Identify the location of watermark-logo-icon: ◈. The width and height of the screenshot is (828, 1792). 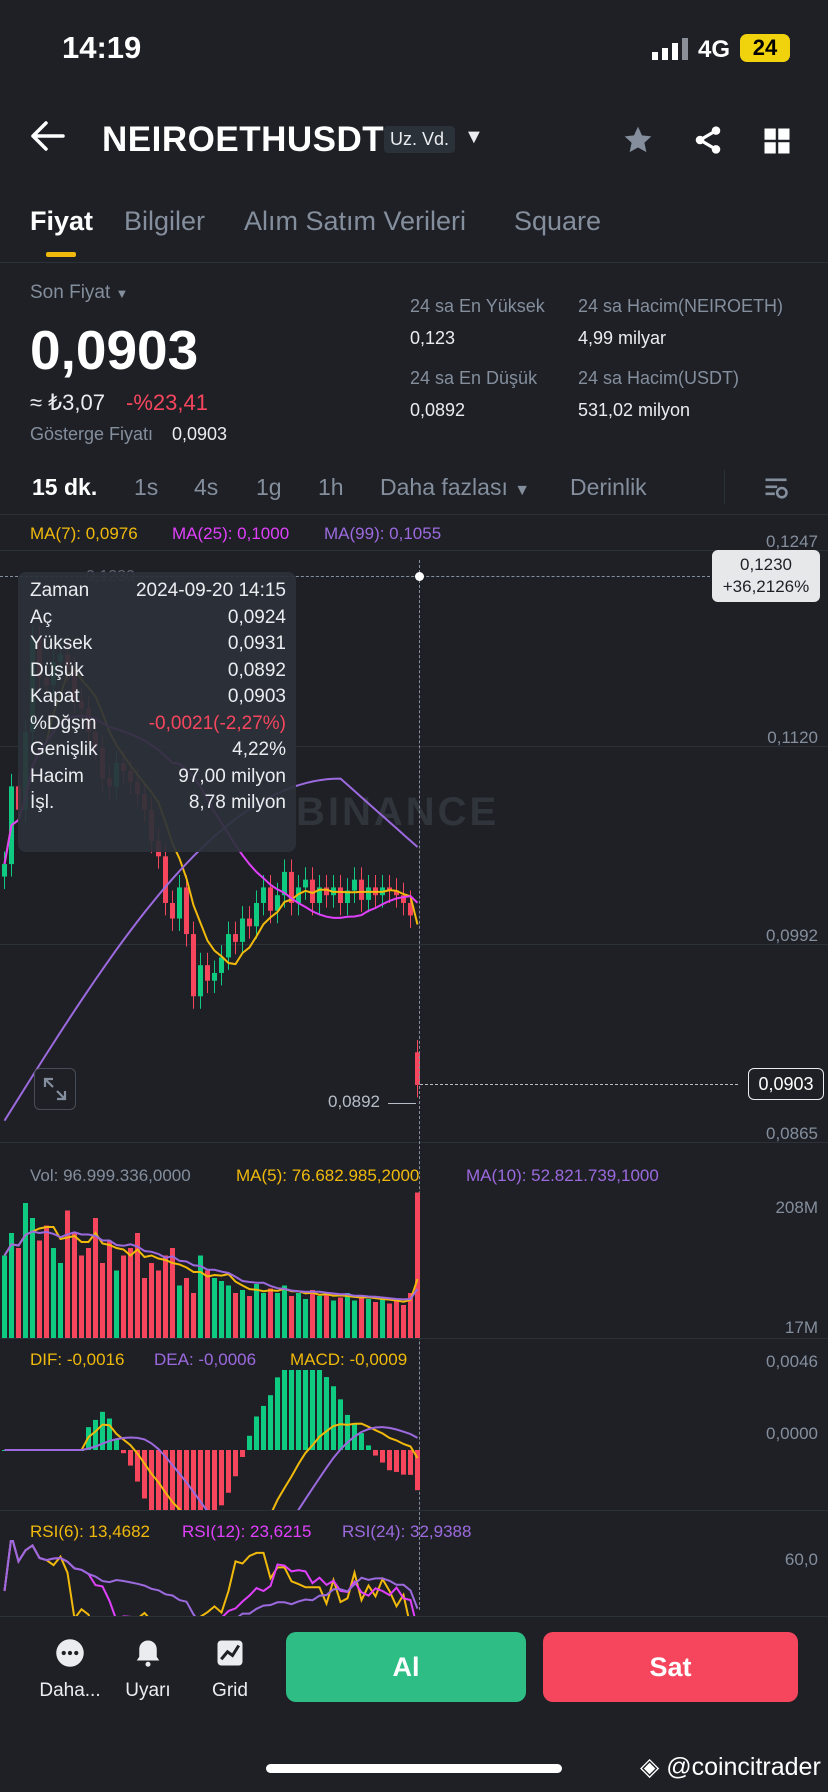
(650, 1767).